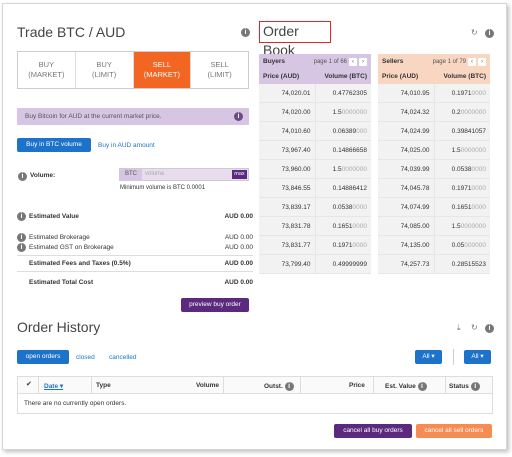  What do you see at coordinates (434, 61) in the screenshot?
I see `sellers-header: Sellers page 1 of 79 ‹ ›` at bounding box center [434, 61].